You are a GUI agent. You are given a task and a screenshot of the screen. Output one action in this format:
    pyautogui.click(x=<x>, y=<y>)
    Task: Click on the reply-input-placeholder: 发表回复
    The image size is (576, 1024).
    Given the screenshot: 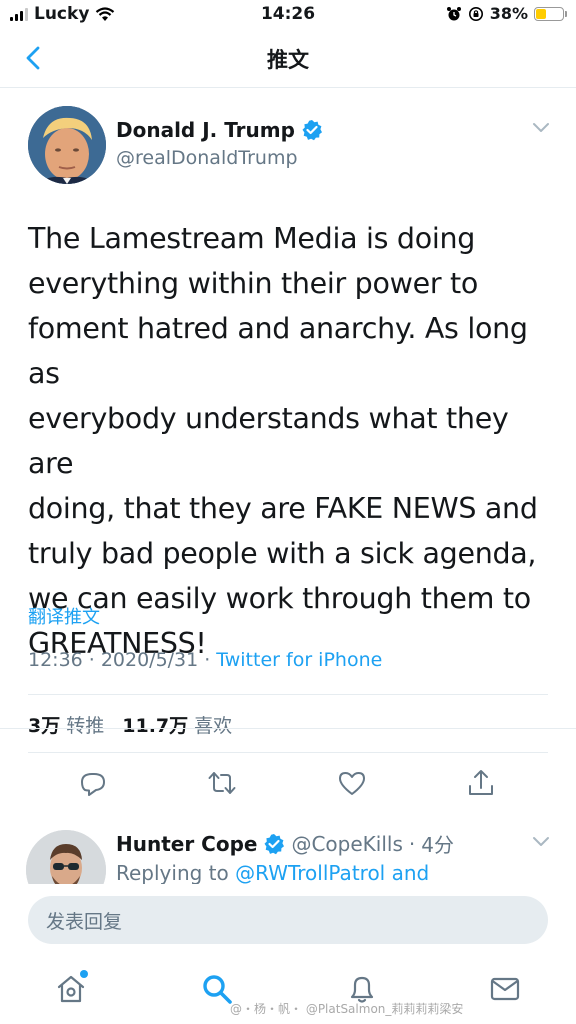 What is the action you would take?
    pyautogui.click(x=84, y=921)
    